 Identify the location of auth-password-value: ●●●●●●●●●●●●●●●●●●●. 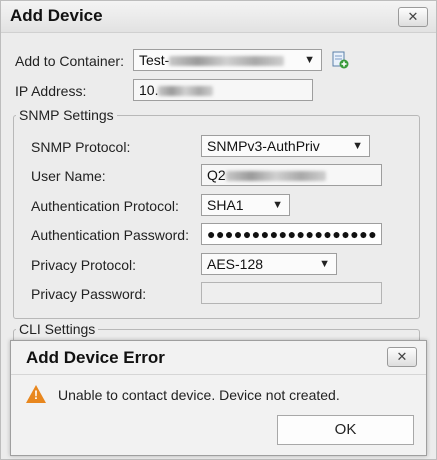
(292, 234).